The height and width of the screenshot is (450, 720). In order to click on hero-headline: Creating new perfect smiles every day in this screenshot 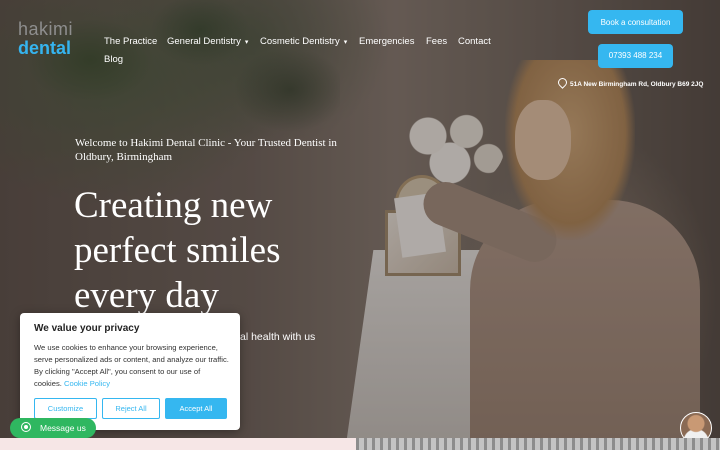, I will do `click(177, 250)`.